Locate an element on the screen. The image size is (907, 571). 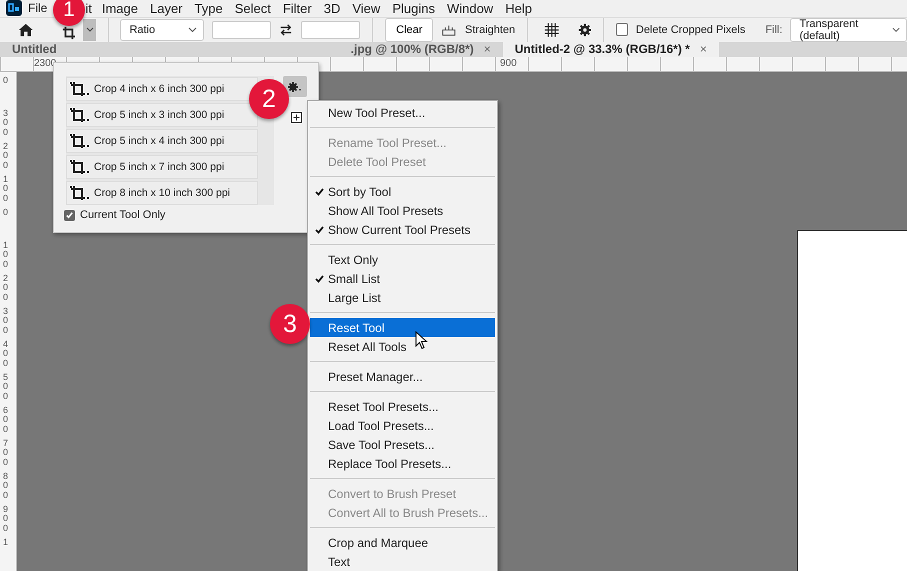
ruler-label: 500 is located at coordinates (6, 388).